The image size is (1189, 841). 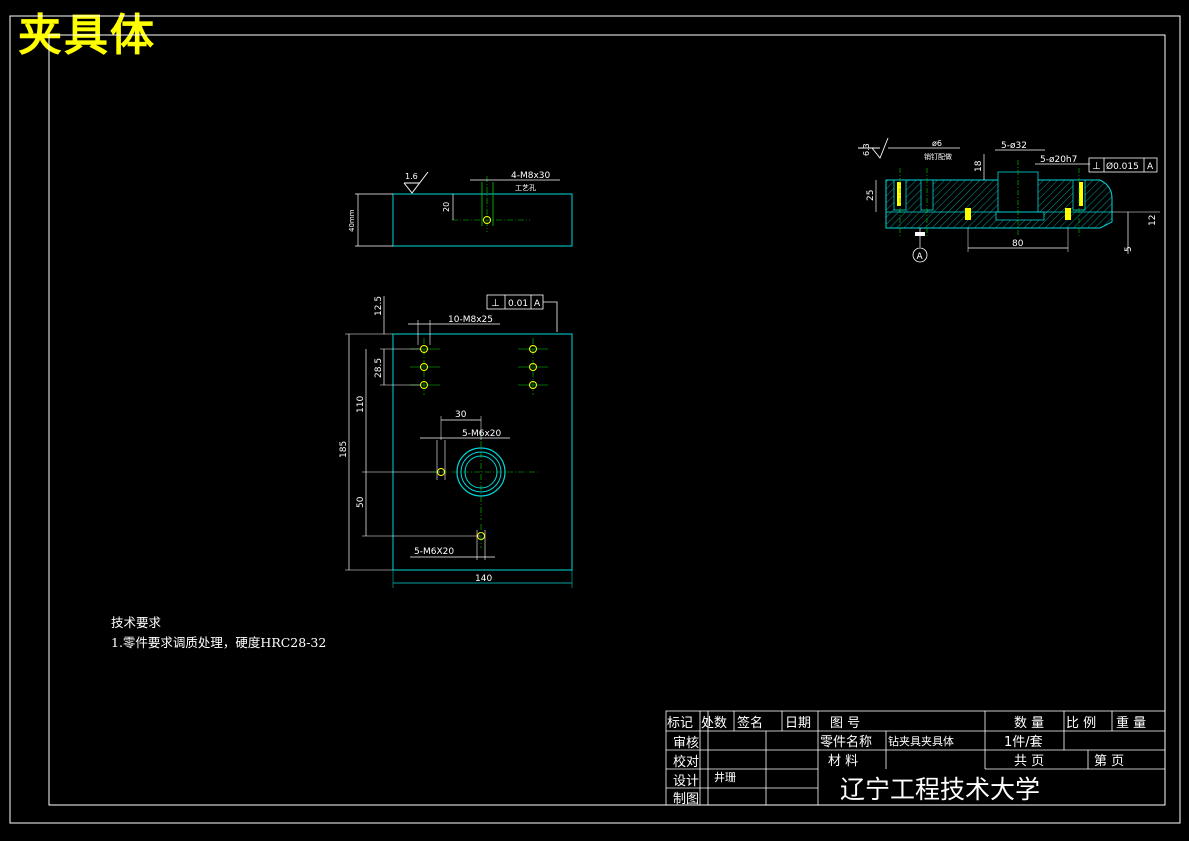 I want to click on tb-weight-header: 重 量, so click(x=1131, y=723).